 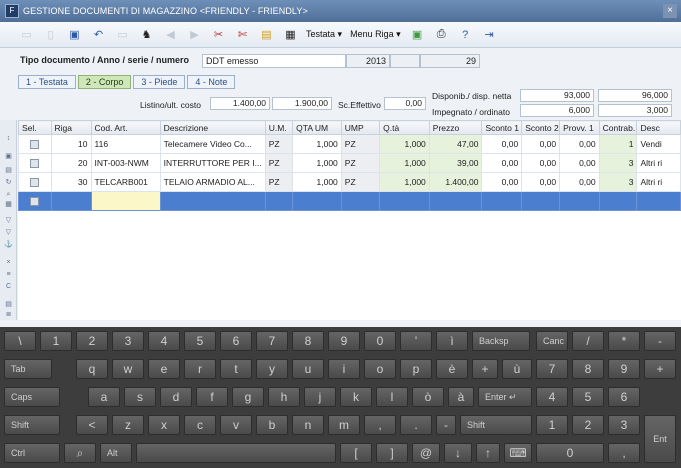 What do you see at coordinates (170, 34) in the screenshot?
I see `back-icon: ◀` at bounding box center [170, 34].